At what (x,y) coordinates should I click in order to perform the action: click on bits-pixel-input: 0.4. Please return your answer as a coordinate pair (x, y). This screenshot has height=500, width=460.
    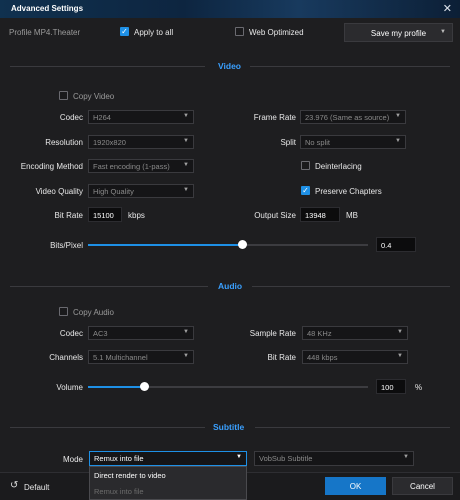
    Looking at the image, I should click on (396, 244).